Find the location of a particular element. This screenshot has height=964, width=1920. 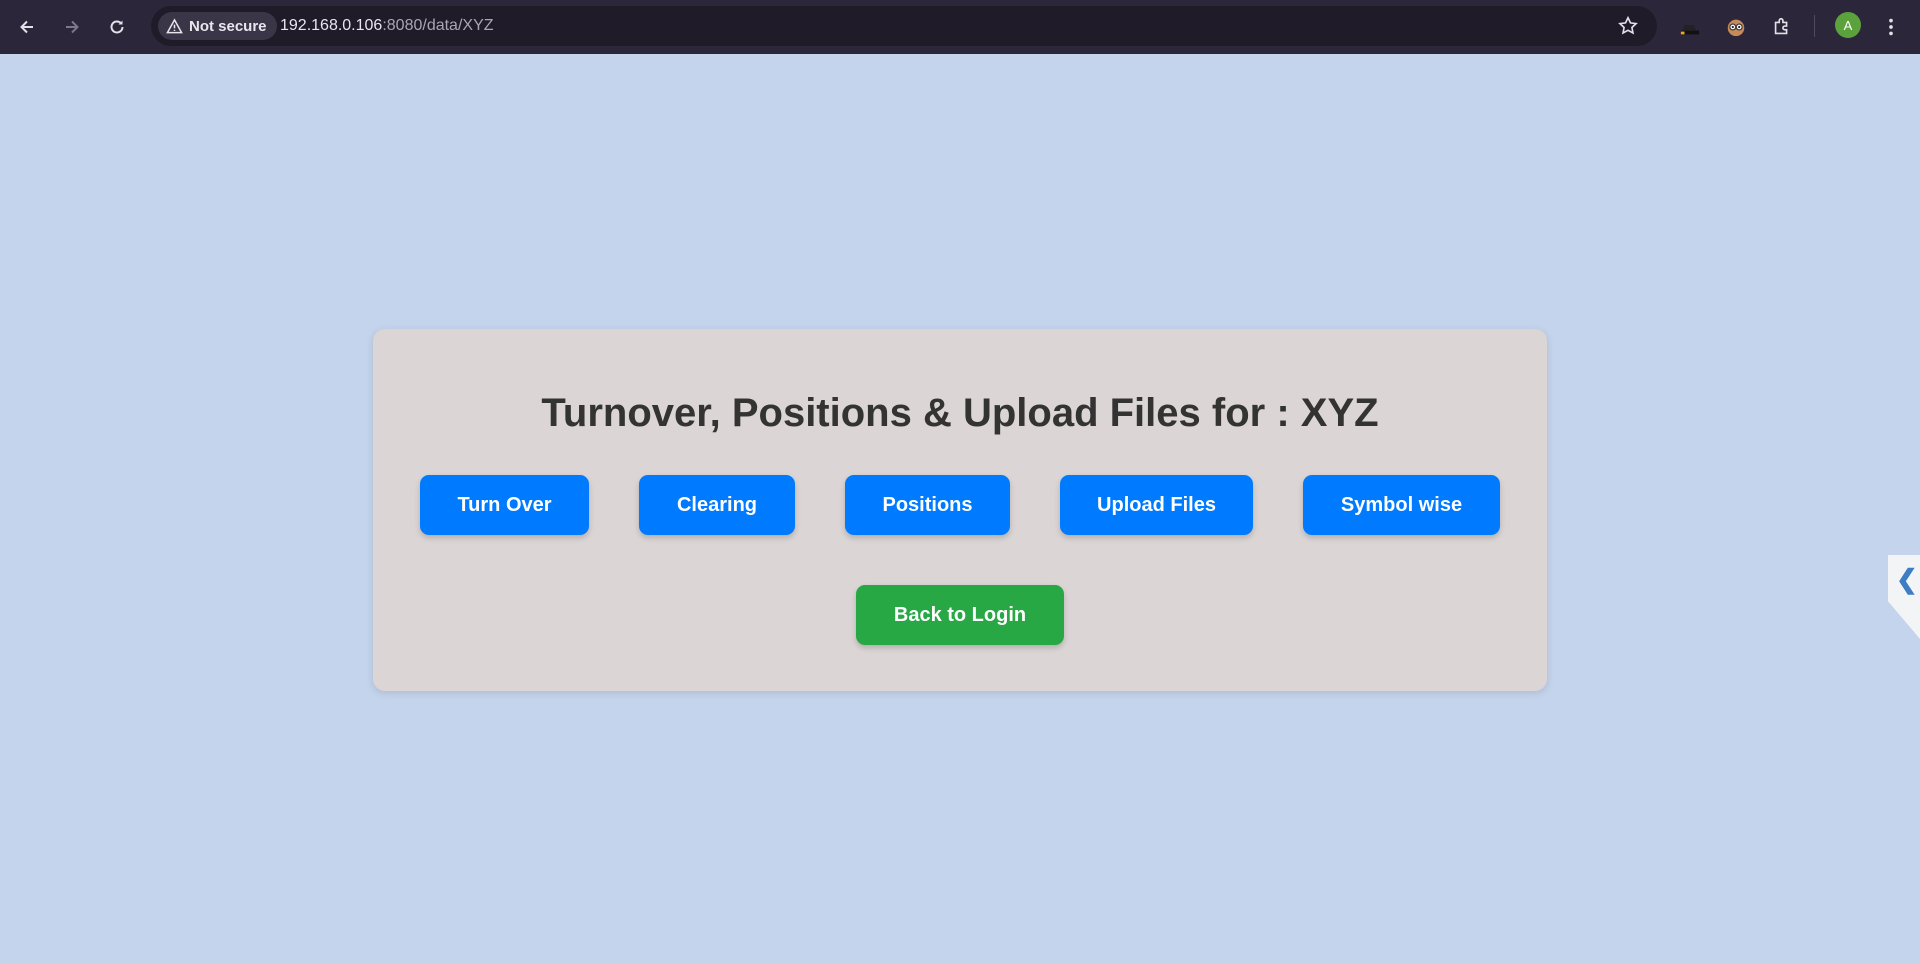

arrow-left-icon is located at coordinates (26, 27).